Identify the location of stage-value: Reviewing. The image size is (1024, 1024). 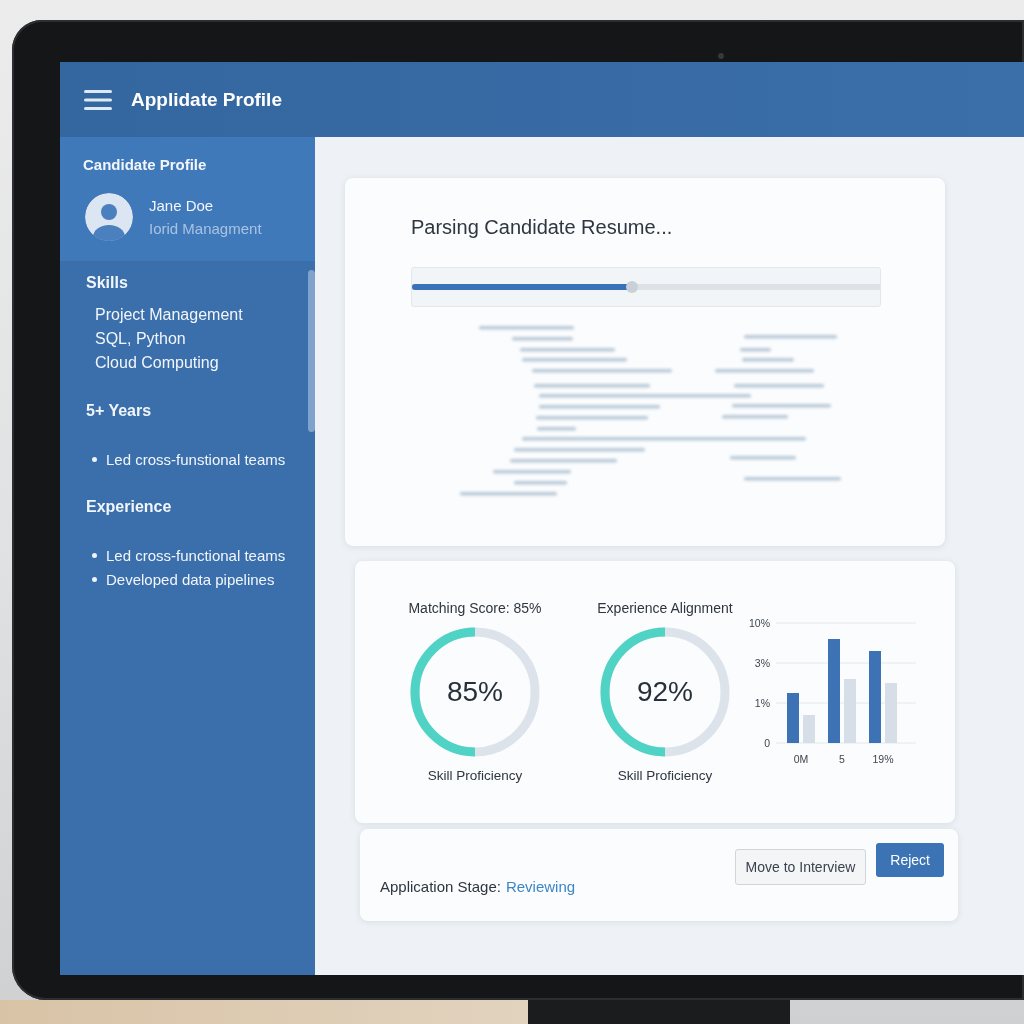
(540, 886).